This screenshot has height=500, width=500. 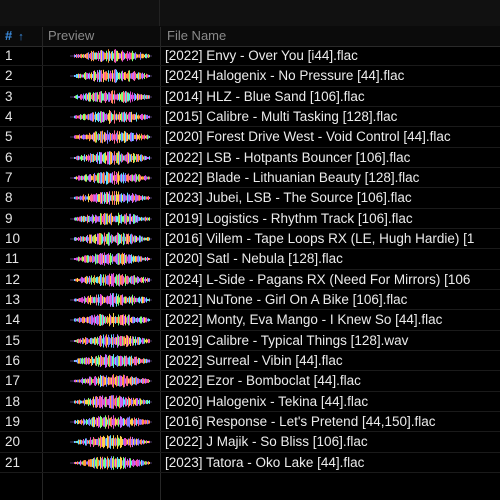 I want to click on column-header-preview: Preview, so click(x=103, y=36).